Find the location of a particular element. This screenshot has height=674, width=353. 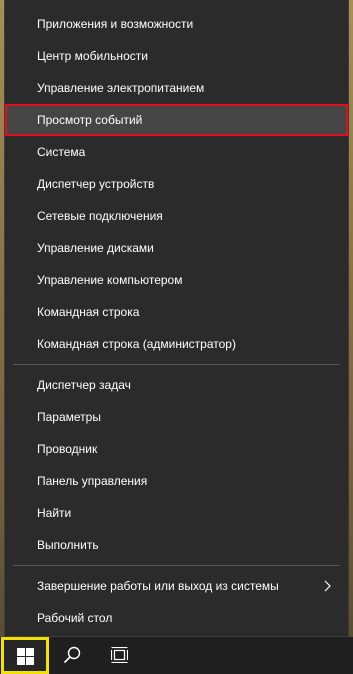

search-button is located at coordinates (72, 655).